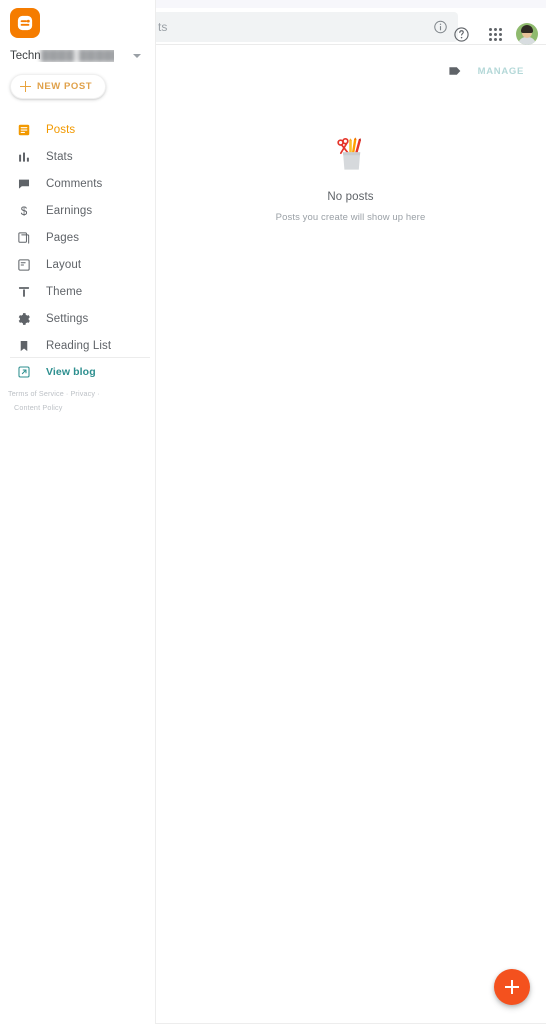  What do you see at coordinates (77, 156) in the screenshot?
I see `sidebar-item-stats: Stats` at bounding box center [77, 156].